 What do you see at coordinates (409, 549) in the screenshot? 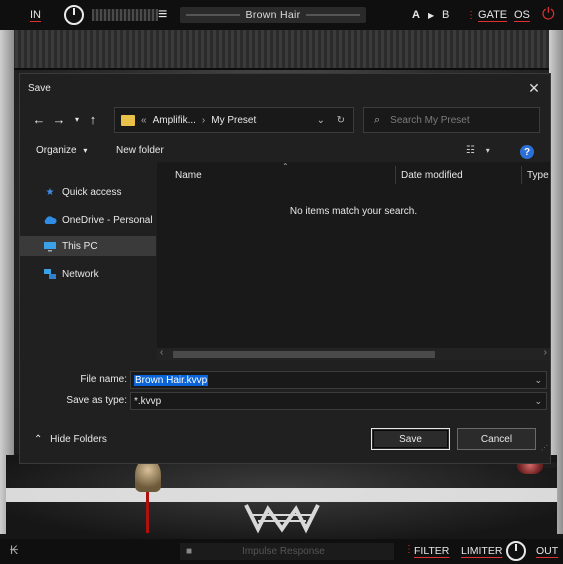
I see `filter-indicator-icon: ⋮` at bounding box center [409, 549].